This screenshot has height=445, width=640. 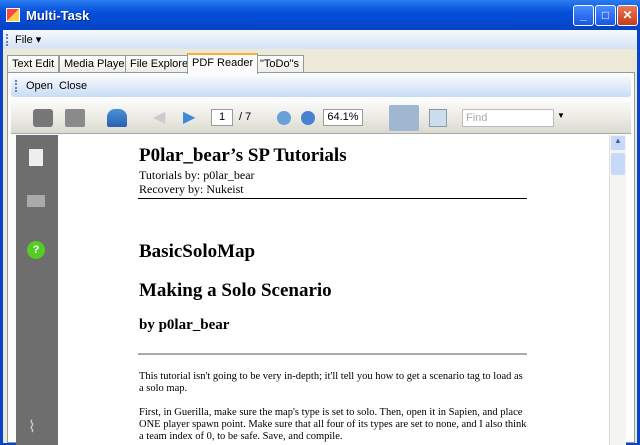 What do you see at coordinates (583, 15) in the screenshot?
I see `minimize-button: _` at bounding box center [583, 15].